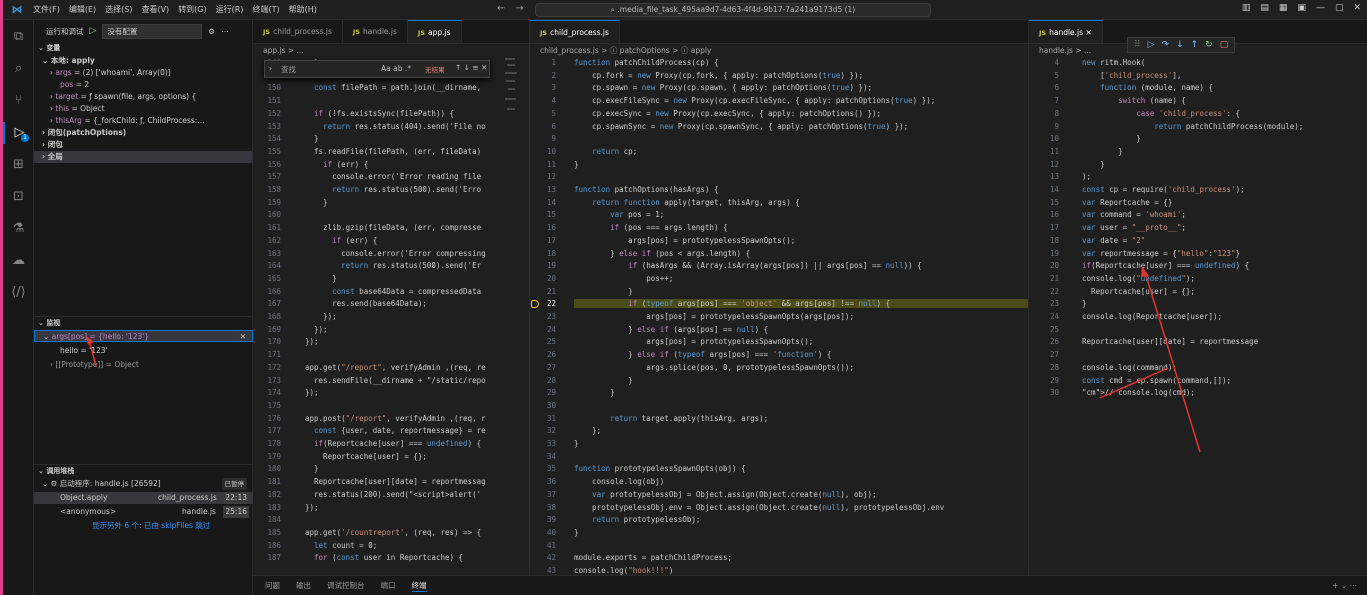 Image resolution: width=1367 pixels, height=595 pixels. Describe the element at coordinates (267, 443) in the screenshot. I see `line-number: 178` at that location.